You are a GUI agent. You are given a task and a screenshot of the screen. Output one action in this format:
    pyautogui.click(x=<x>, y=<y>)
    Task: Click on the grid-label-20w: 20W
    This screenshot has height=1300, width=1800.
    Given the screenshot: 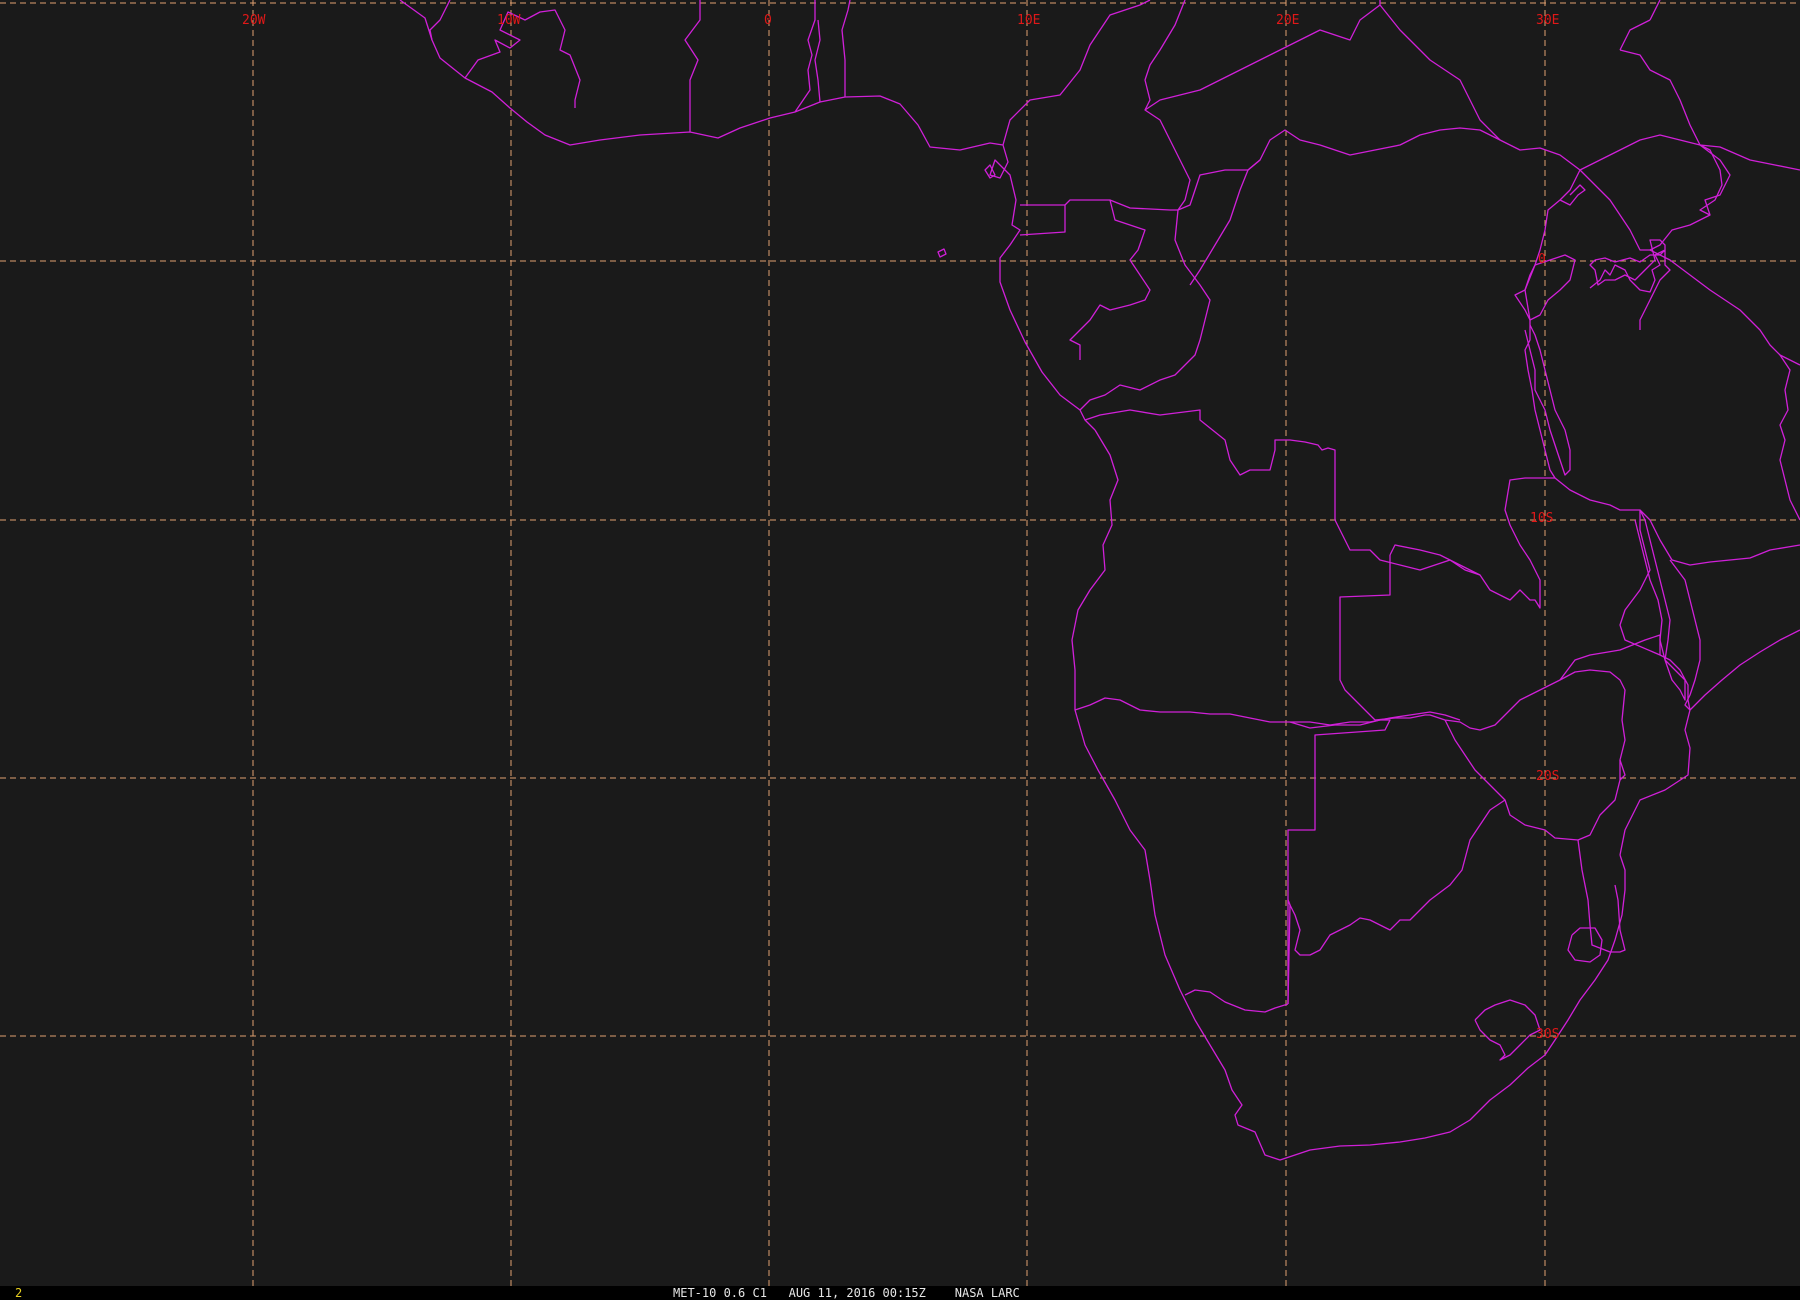 What is the action you would take?
    pyautogui.click(x=254, y=20)
    